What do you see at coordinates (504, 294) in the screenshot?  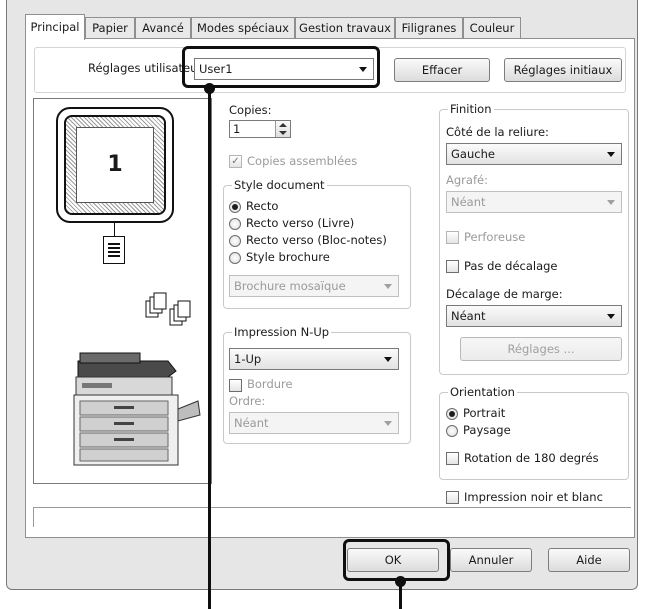 I see `margin-label: Décalage de marge:` at bounding box center [504, 294].